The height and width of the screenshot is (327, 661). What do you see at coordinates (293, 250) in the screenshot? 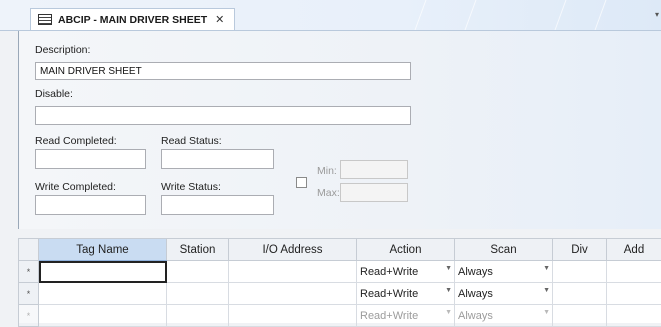
I see `column-header-io-address: I/O Address` at bounding box center [293, 250].